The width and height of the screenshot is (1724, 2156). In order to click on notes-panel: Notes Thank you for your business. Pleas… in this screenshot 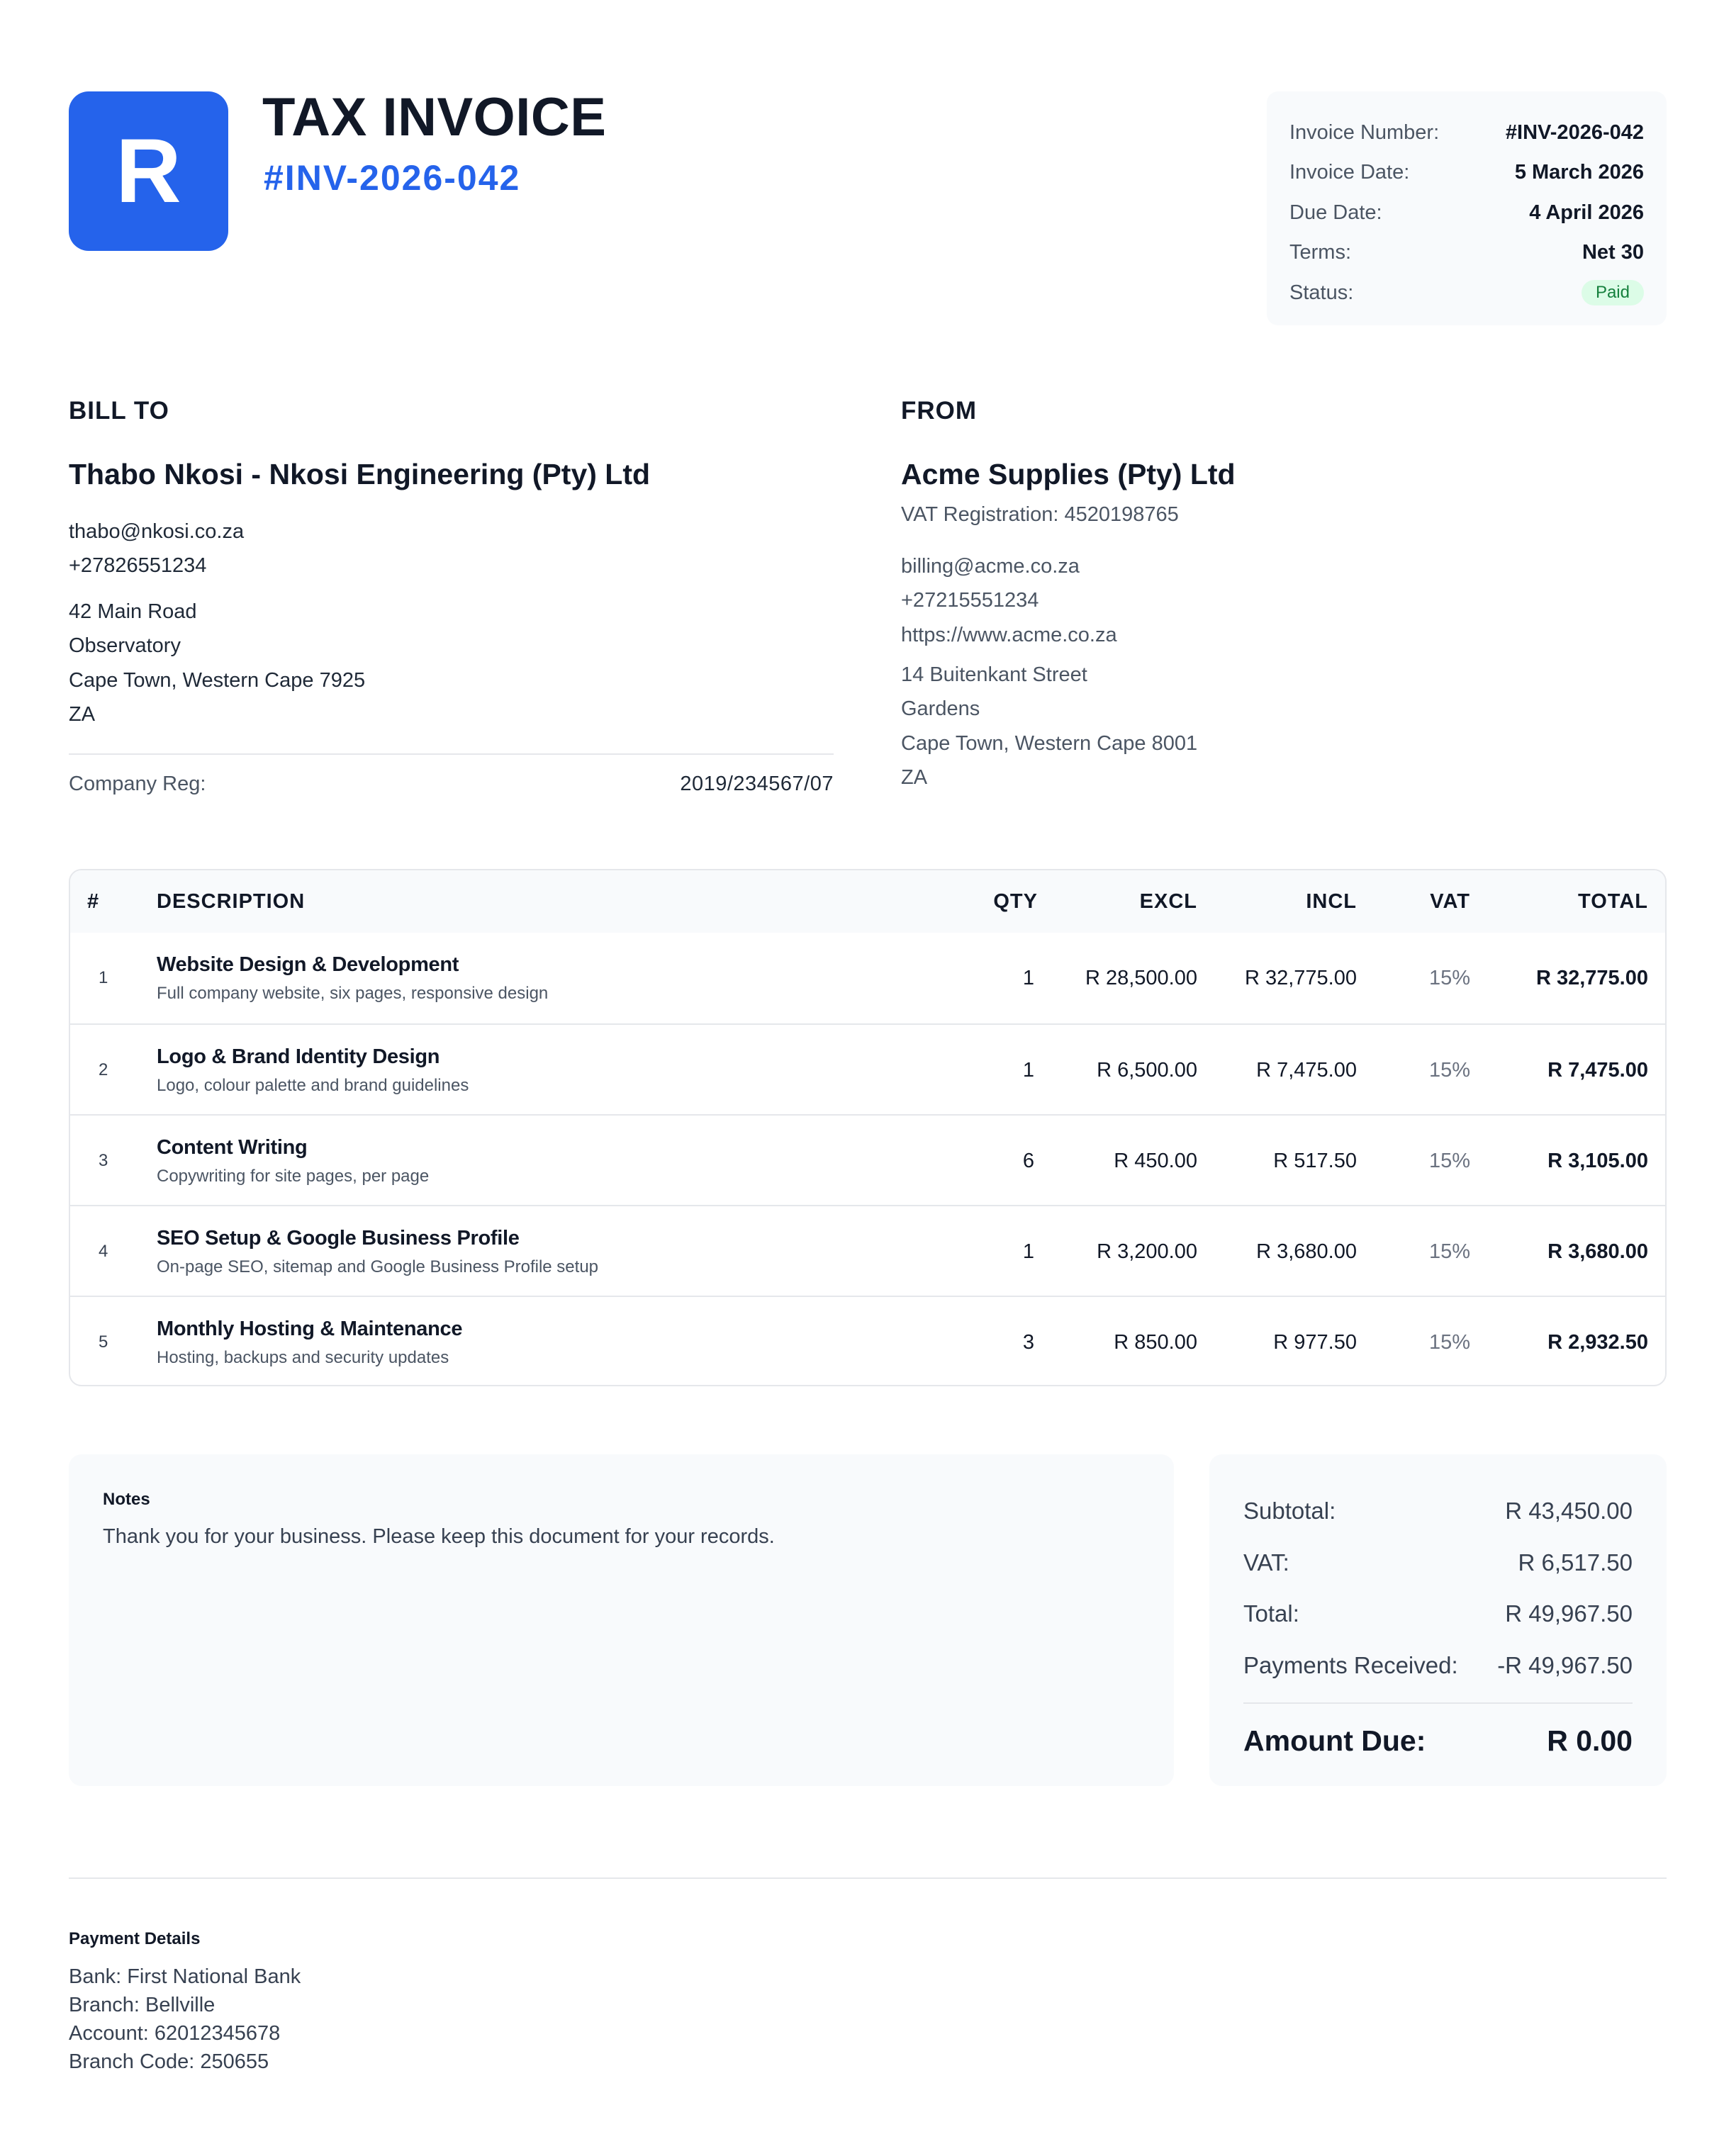, I will do `click(621, 1620)`.